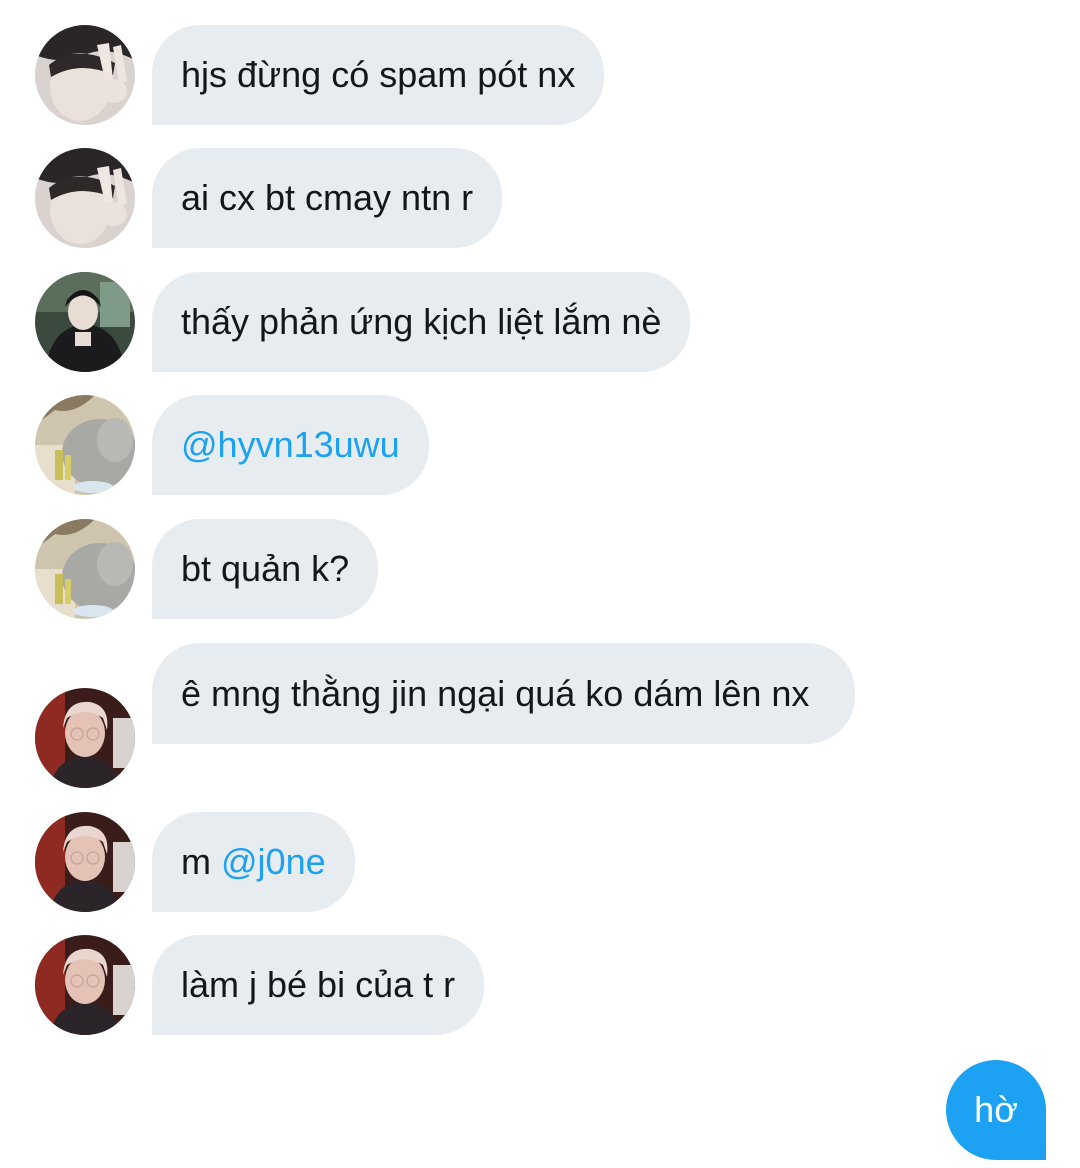 Image resolution: width=1080 pixels, height=1168 pixels. I want to click on message-text: làm j bé bi của t r, so click(318, 984).